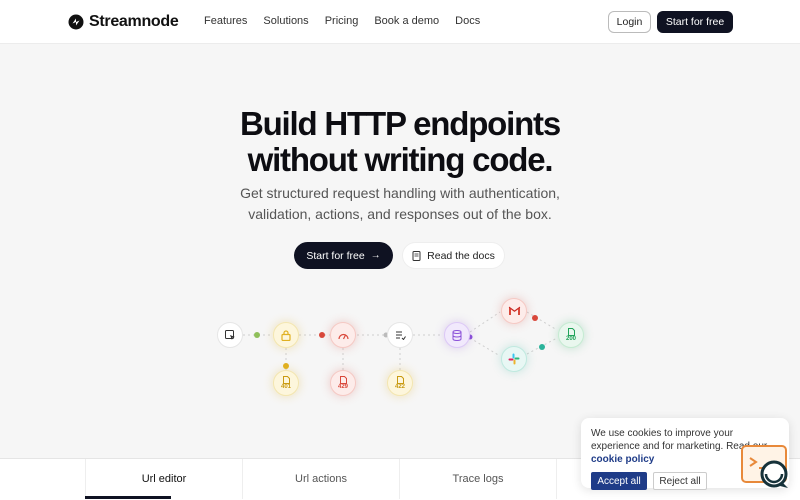 This screenshot has height=500, width=800. Describe the element at coordinates (680, 481) in the screenshot. I see `reject-cookies-button: Reject all` at that location.